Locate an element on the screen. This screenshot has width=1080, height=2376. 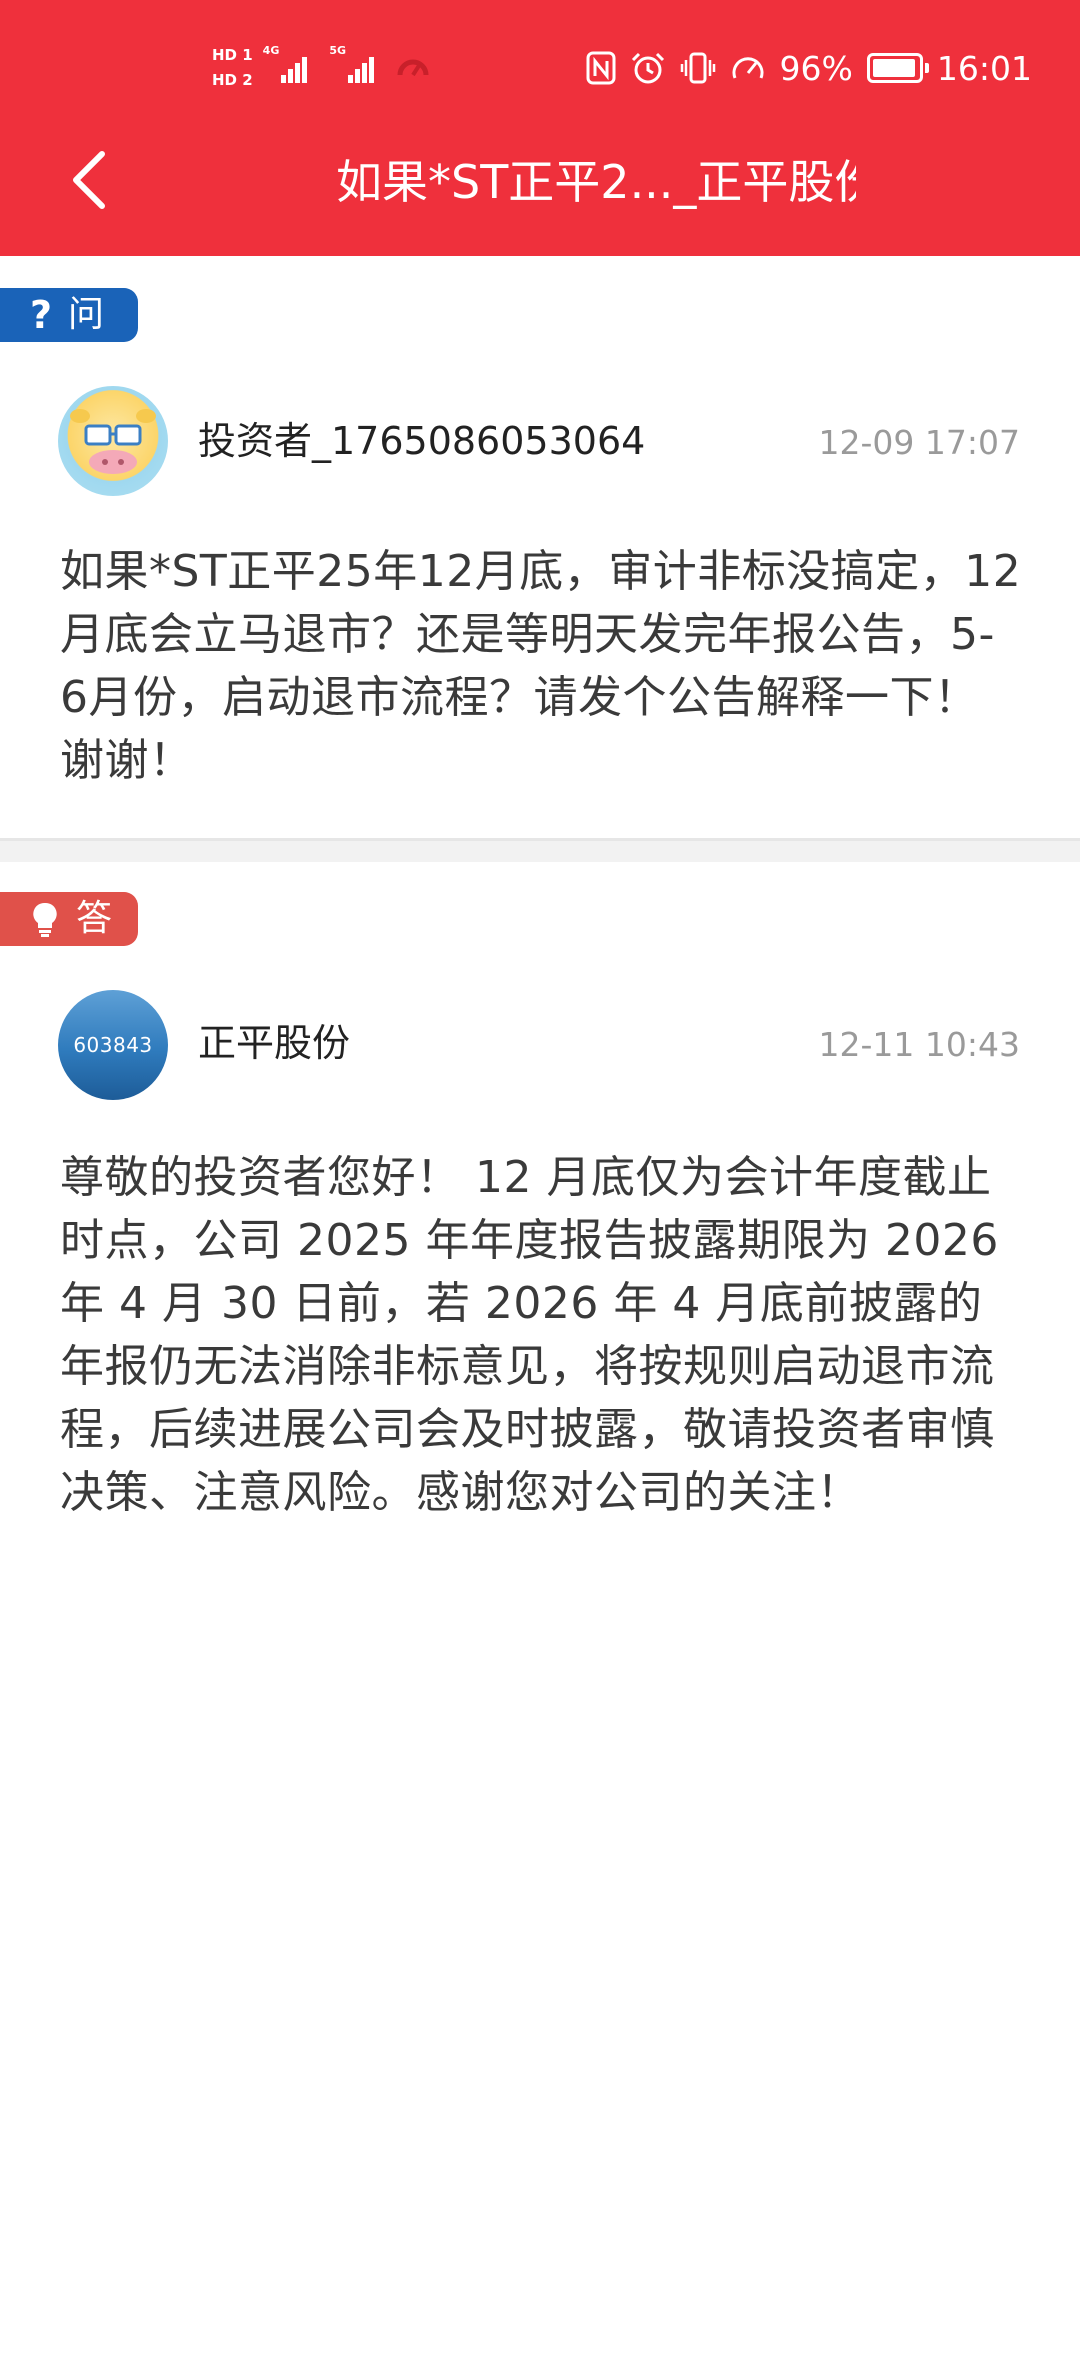
lightbulb-icon is located at coordinates (45, 919).